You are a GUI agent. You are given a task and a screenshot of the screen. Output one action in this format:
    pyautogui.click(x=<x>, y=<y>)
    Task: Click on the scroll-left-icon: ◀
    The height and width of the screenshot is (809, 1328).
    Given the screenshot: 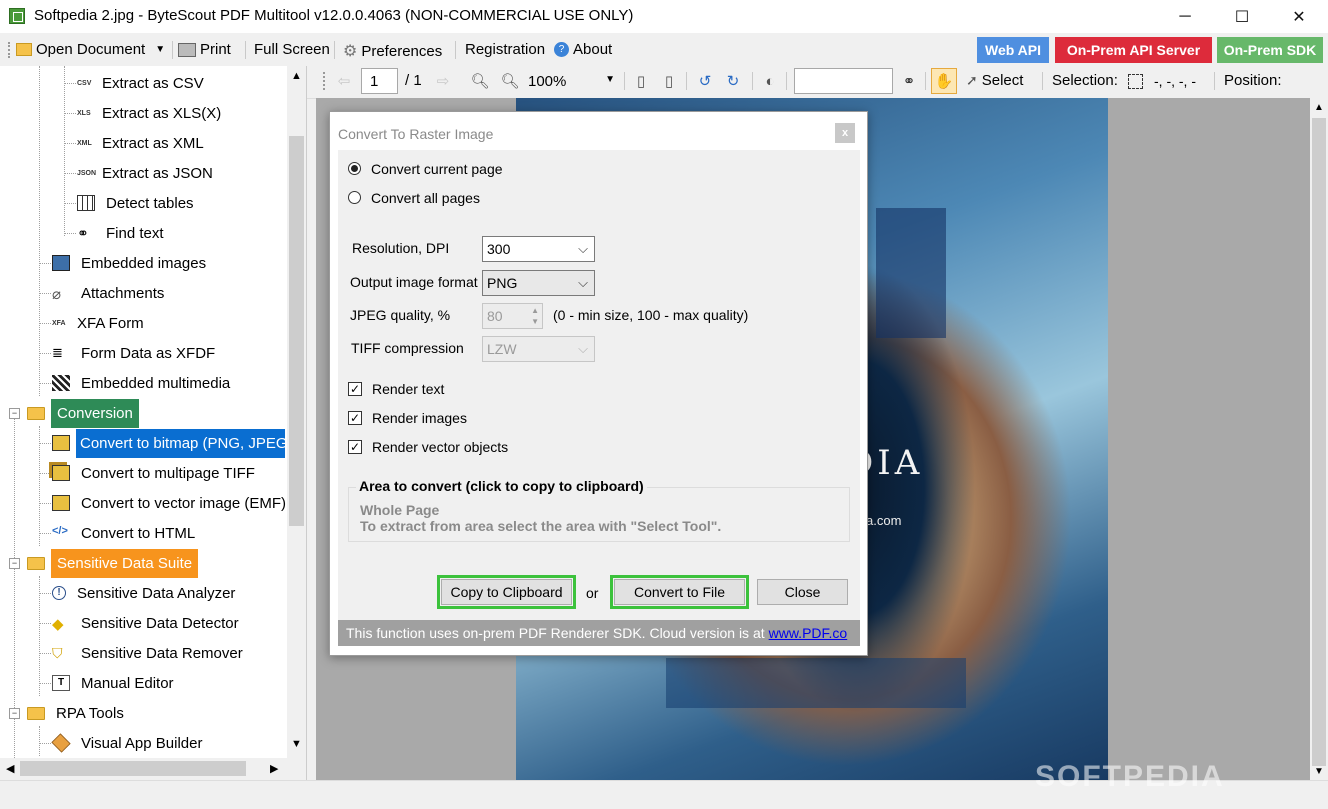 What is the action you would take?
    pyautogui.click(x=10, y=768)
    